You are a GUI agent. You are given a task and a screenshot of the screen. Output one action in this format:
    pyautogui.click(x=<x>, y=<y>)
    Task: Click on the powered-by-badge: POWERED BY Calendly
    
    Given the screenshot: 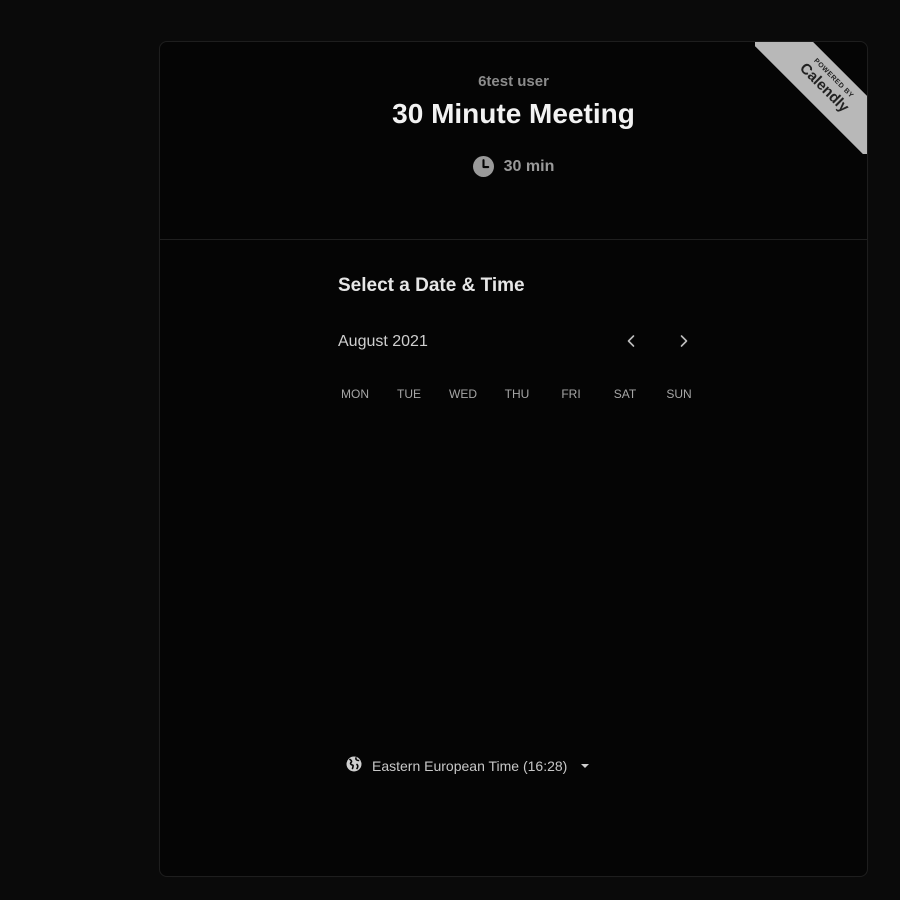 What is the action you would take?
    pyautogui.click(x=811, y=98)
    